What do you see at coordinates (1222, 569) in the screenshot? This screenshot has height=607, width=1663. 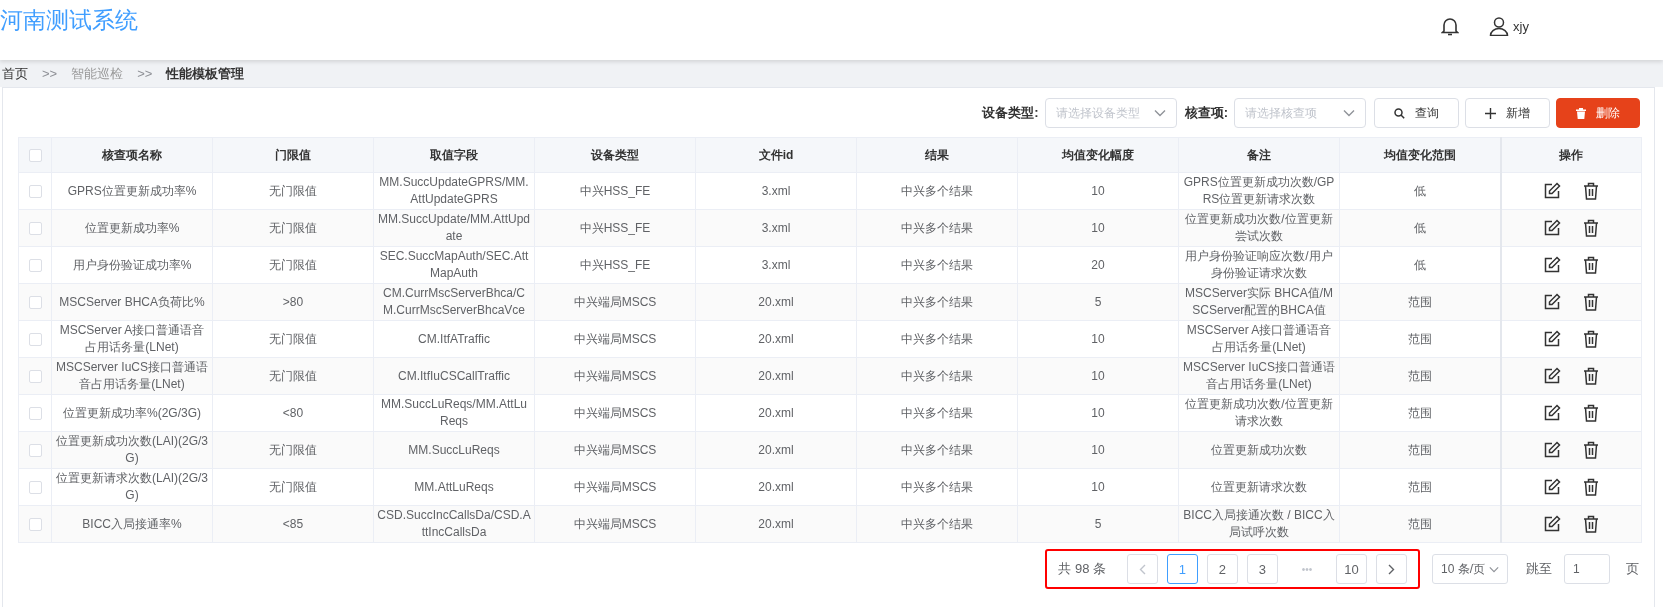 I see `page-button: 2` at bounding box center [1222, 569].